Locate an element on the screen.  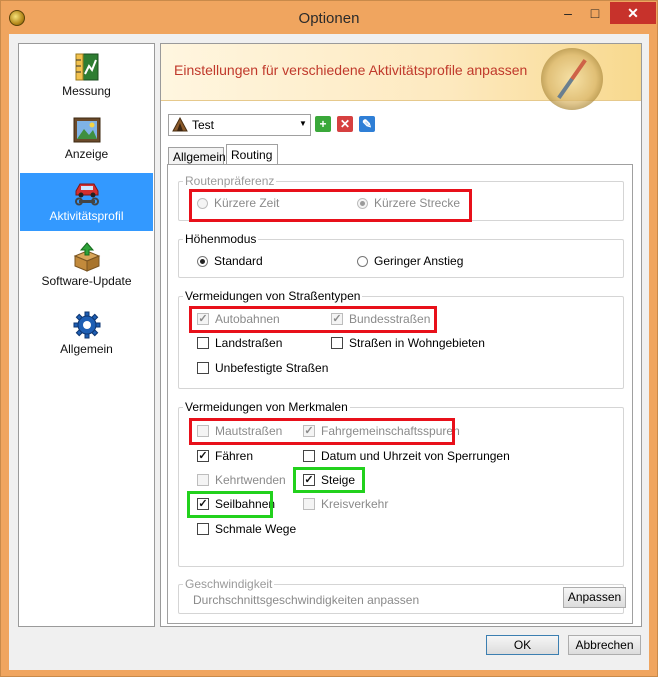
title-bar: Optionen – □ ✕ is located at coordinates (329, 18).